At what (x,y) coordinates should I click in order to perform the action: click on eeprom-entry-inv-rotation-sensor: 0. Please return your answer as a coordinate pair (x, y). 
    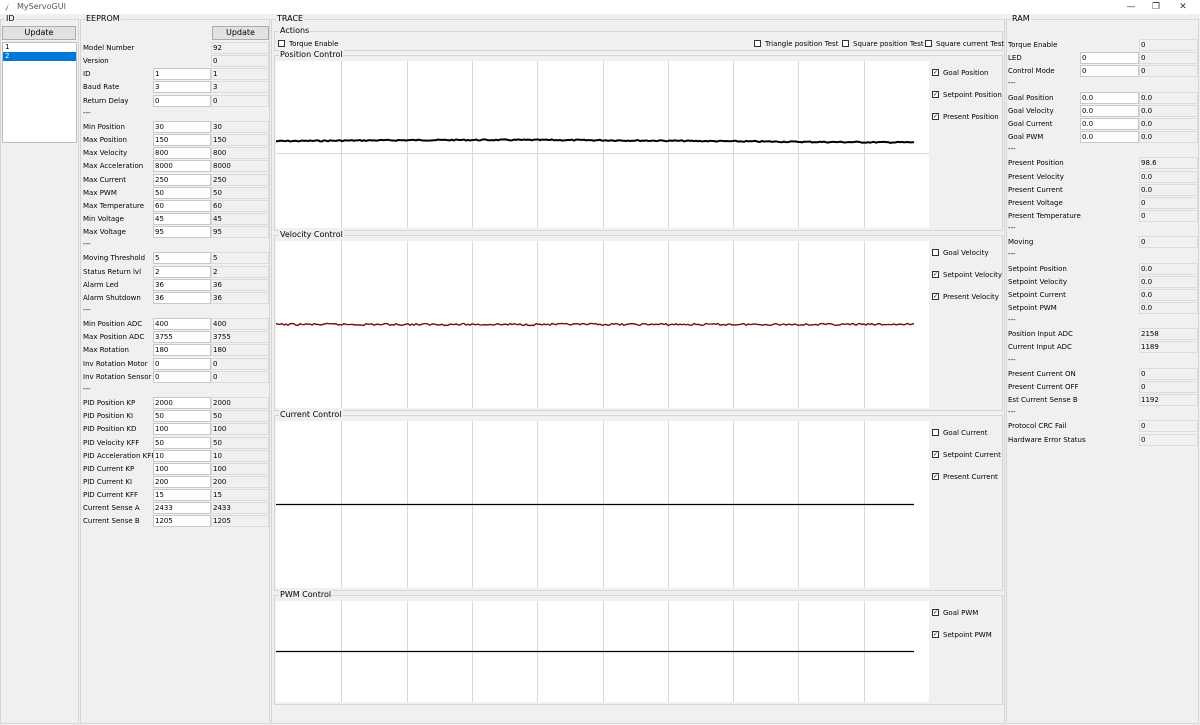
    Looking at the image, I should click on (182, 376).